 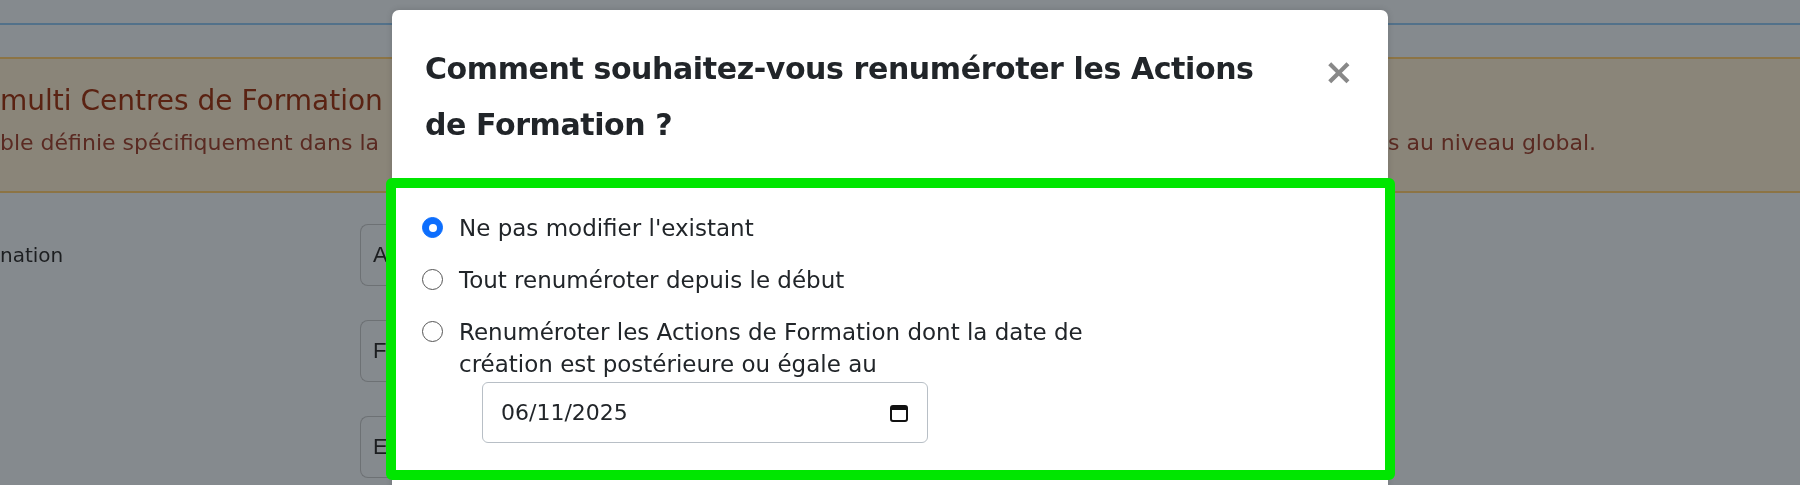 I want to click on option-label: Renuméroter les Actions de Formation dont la date de création est postérieure ou égale au, so click(x=804, y=348).